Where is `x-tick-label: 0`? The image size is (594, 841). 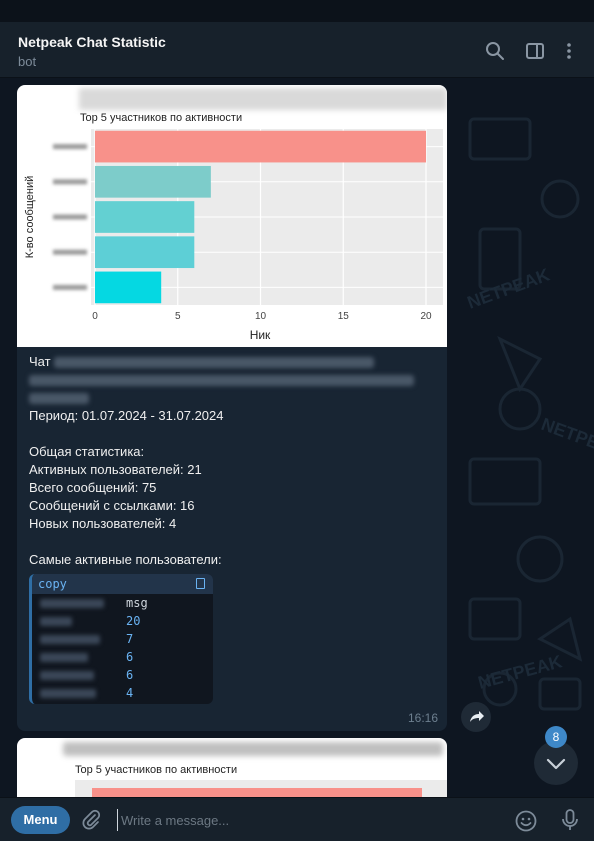 x-tick-label: 0 is located at coordinates (95, 316).